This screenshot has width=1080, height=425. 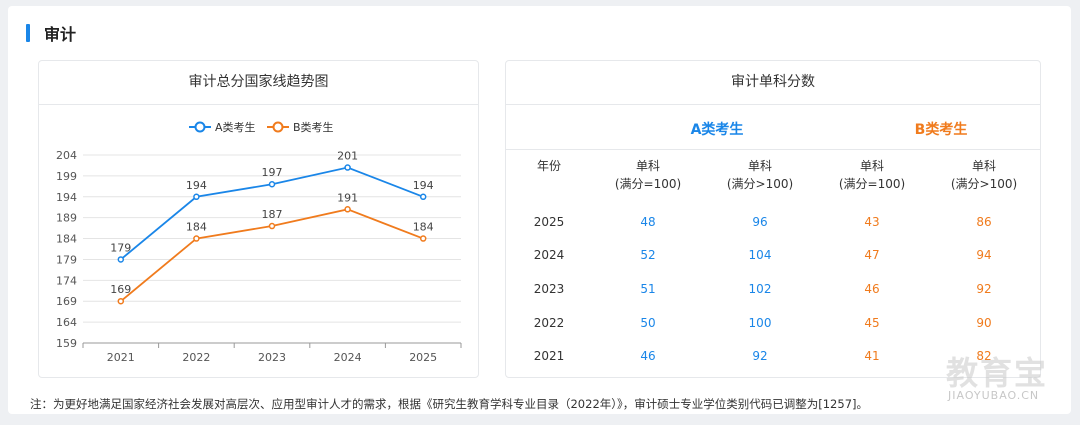 What do you see at coordinates (773, 83) in the screenshot?
I see `score-card-title: 审计单科分数` at bounding box center [773, 83].